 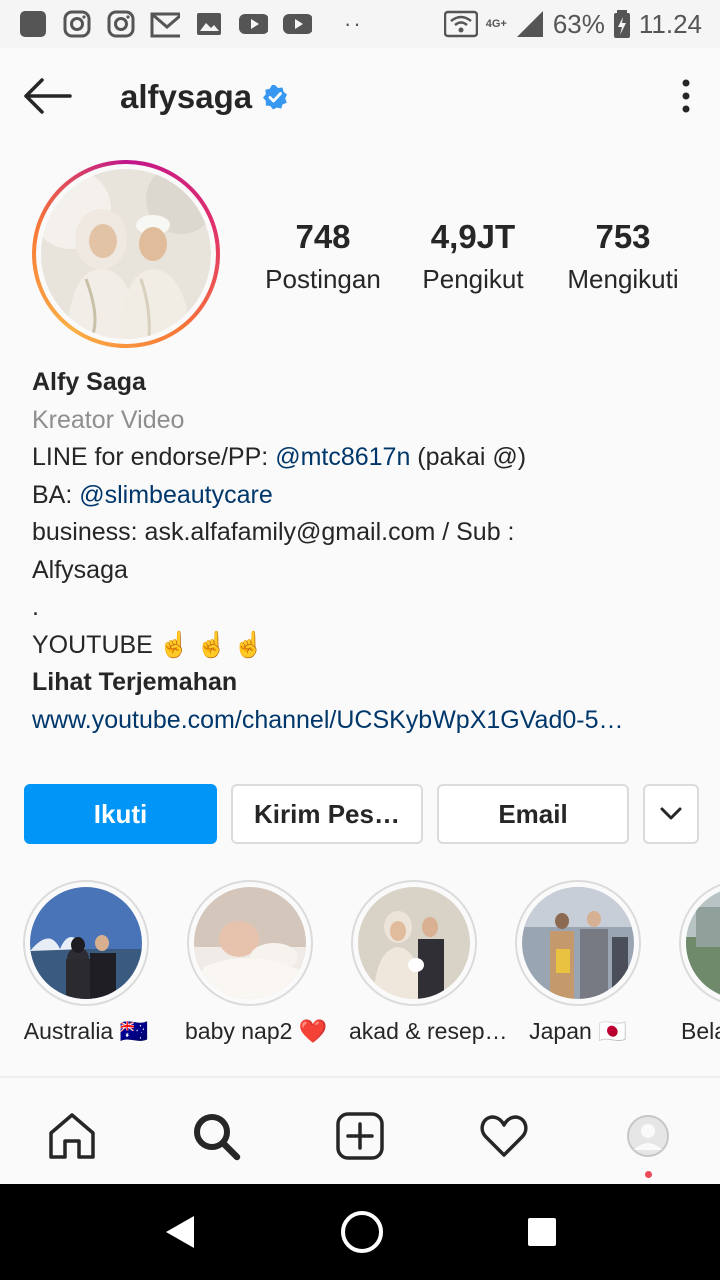 What do you see at coordinates (623, 256) in the screenshot?
I see `stat-following: 753 Mengikuti` at bounding box center [623, 256].